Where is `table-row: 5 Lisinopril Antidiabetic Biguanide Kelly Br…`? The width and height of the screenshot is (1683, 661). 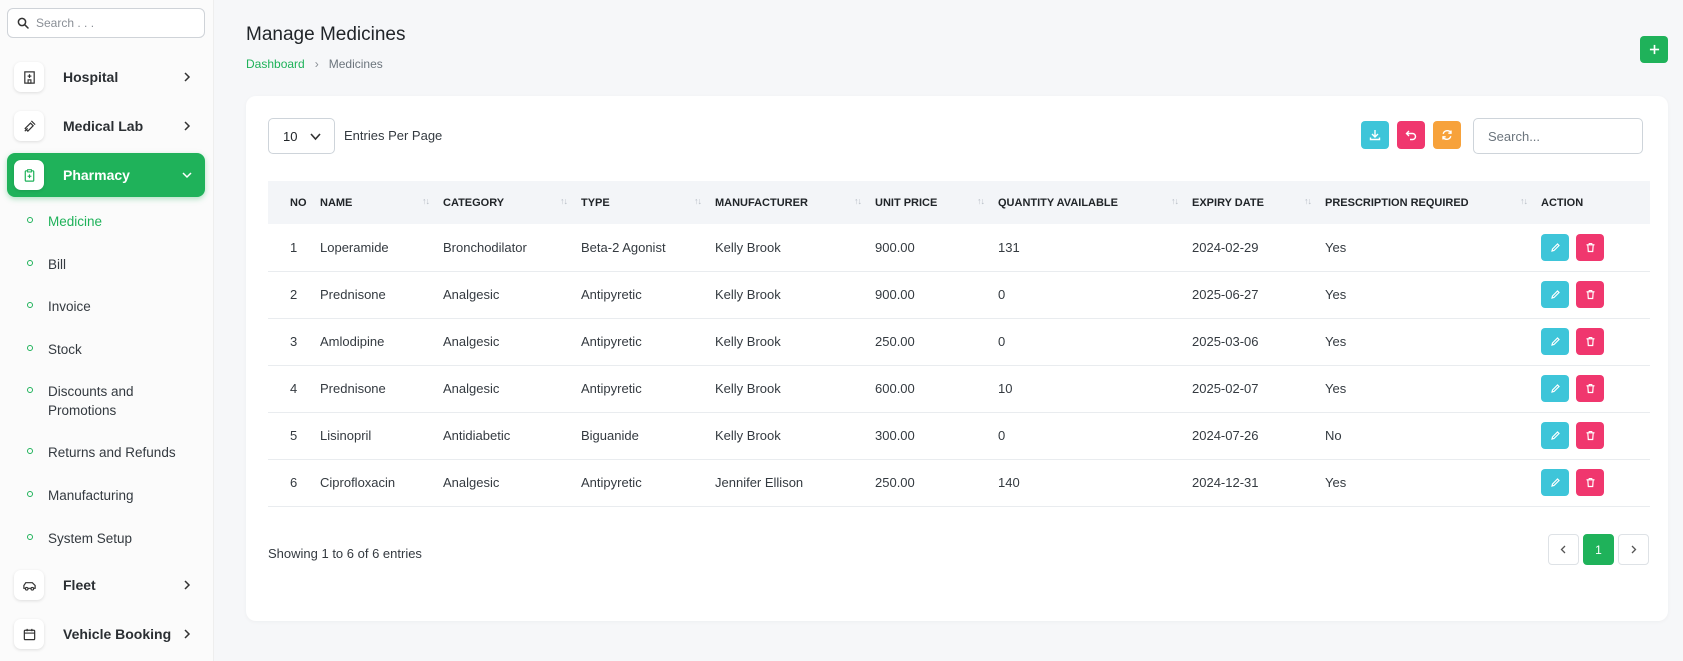 table-row: 5 Lisinopril Antidiabetic Biguanide Kelly Br… is located at coordinates (959, 435).